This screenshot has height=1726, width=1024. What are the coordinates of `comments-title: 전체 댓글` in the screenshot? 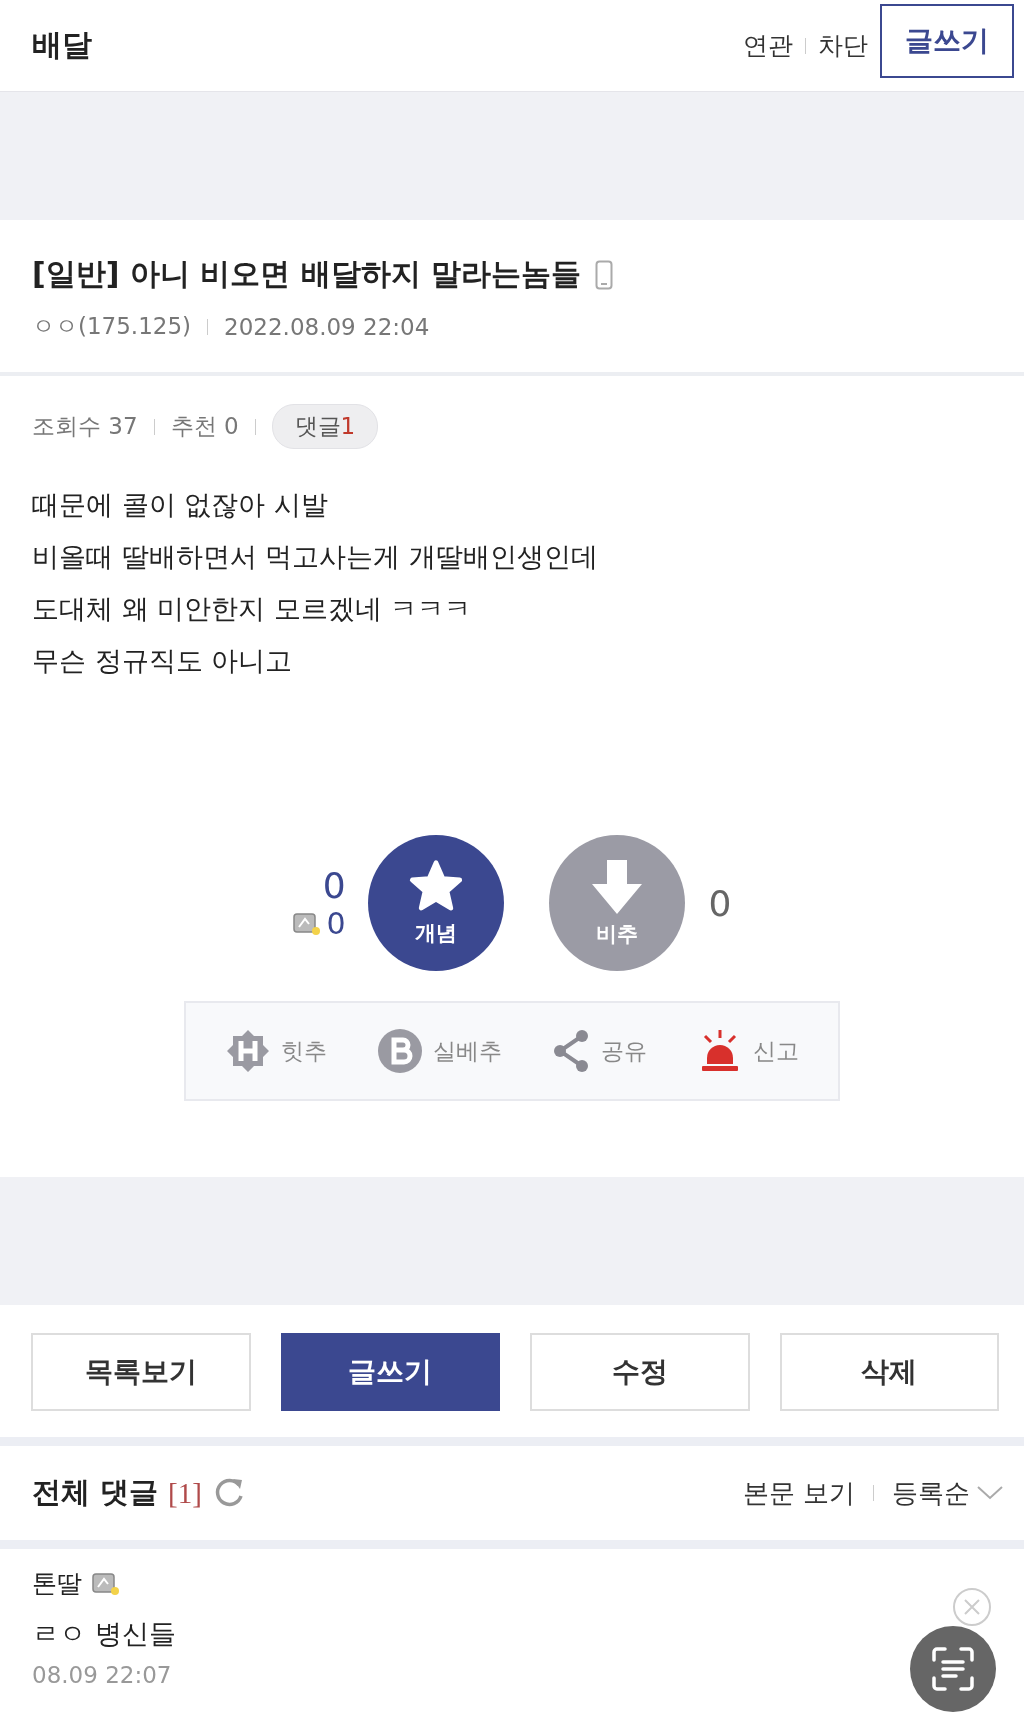 It's located at (95, 1492).